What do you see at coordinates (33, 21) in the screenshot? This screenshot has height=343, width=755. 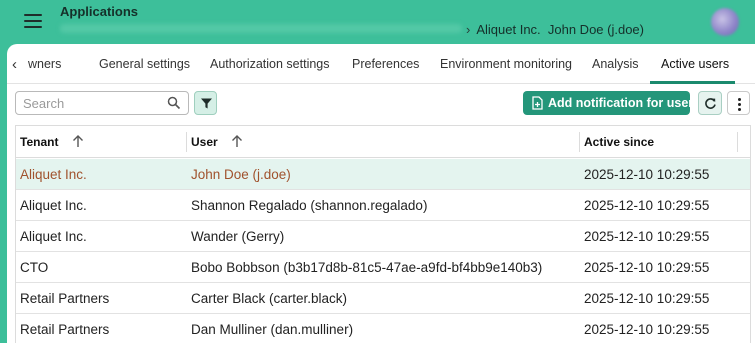 I see `hamburger-menu-icon` at bounding box center [33, 21].